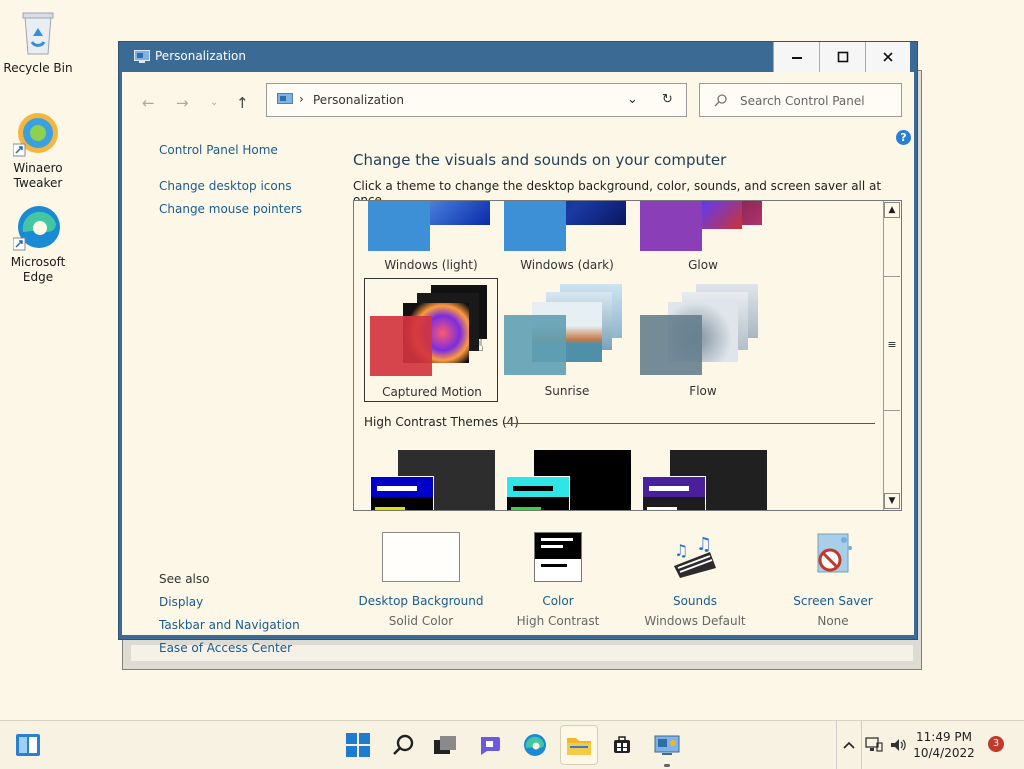 The height and width of the screenshot is (769, 1024). What do you see at coordinates (38, 269) in the screenshot?
I see `desktop-icon-label: Microsoft Edge` at bounding box center [38, 269].